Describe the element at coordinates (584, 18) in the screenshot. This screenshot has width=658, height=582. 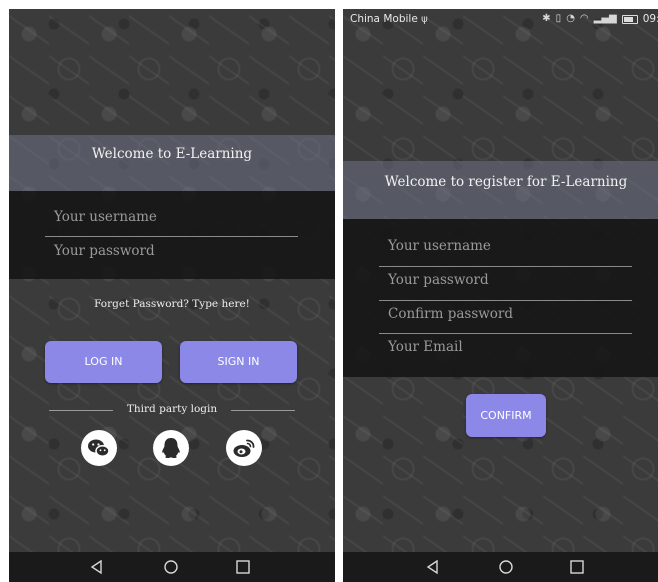
I see `wifi-icon: ◠` at that location.